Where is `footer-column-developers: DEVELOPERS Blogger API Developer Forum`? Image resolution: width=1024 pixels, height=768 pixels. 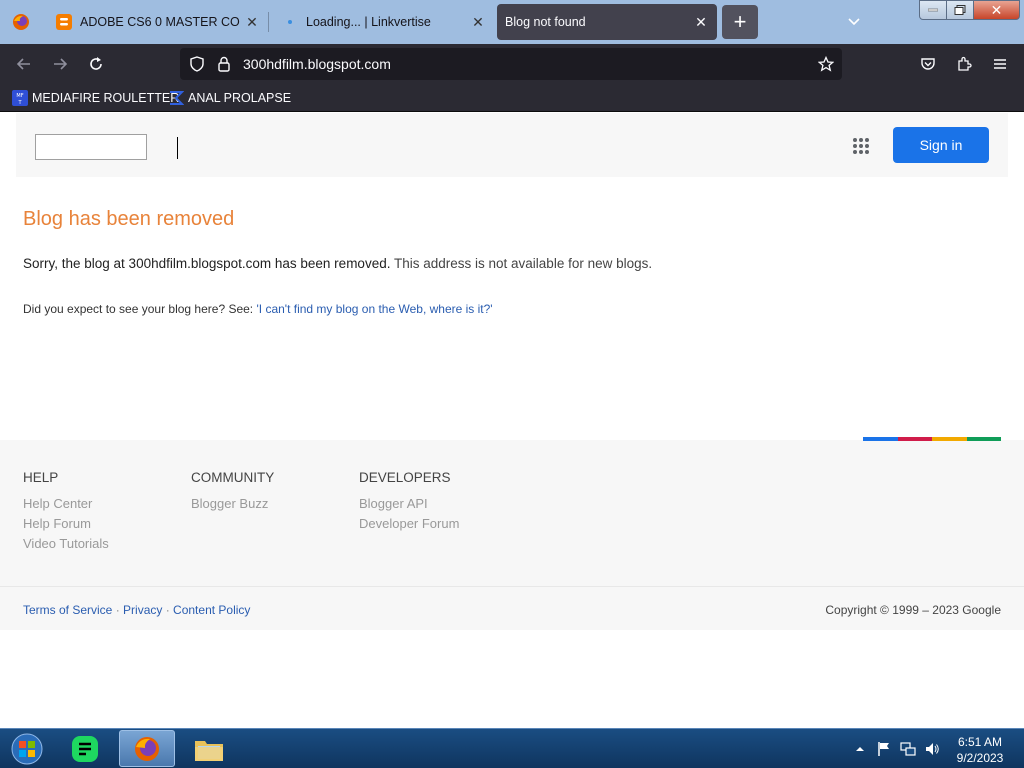
footer-column-developers: DEVELOPERS Blogger API Developer Forum is located at coordinates (409, 503).